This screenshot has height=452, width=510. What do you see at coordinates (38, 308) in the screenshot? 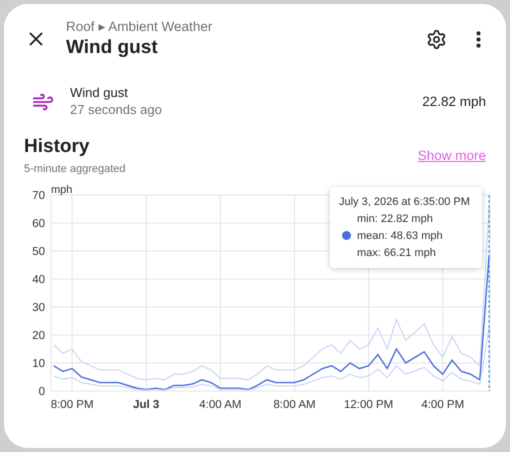
I see `y-tick-label: 30` at bounding box center [38, 308].